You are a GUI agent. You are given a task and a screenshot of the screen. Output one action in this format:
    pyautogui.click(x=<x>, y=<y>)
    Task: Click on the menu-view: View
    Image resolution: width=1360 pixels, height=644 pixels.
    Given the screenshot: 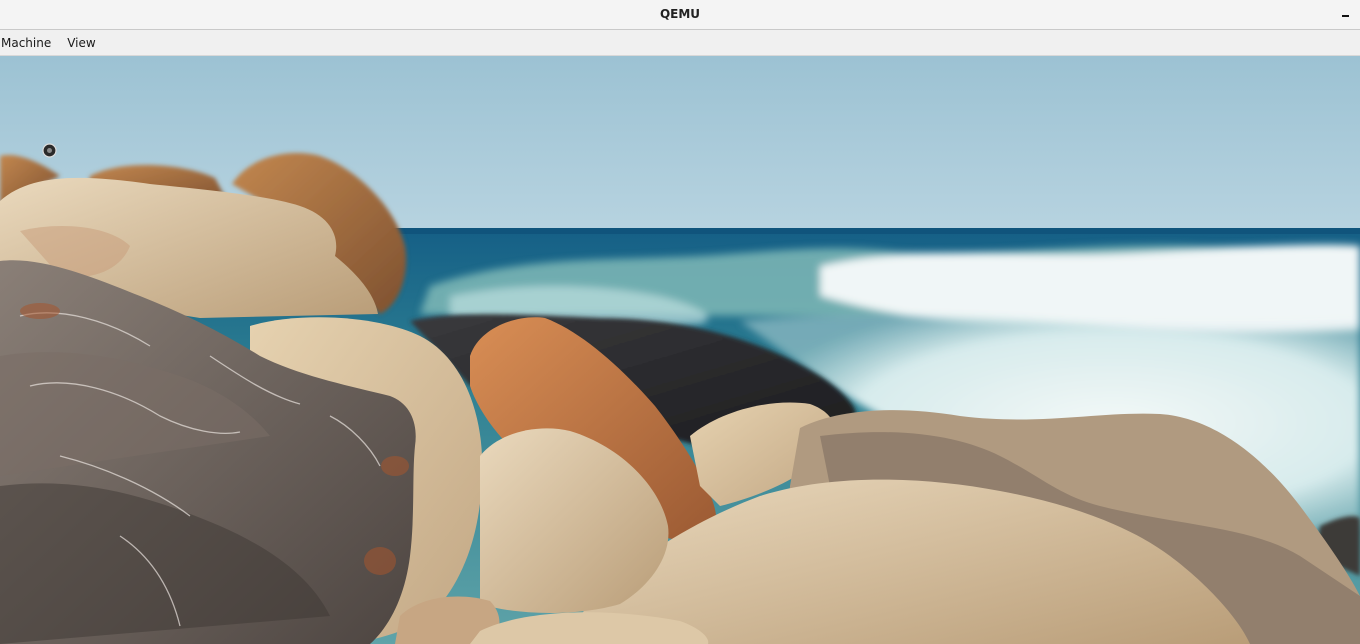 What is the action you would take?
    pyautogui.click(x=81, y=43)
    